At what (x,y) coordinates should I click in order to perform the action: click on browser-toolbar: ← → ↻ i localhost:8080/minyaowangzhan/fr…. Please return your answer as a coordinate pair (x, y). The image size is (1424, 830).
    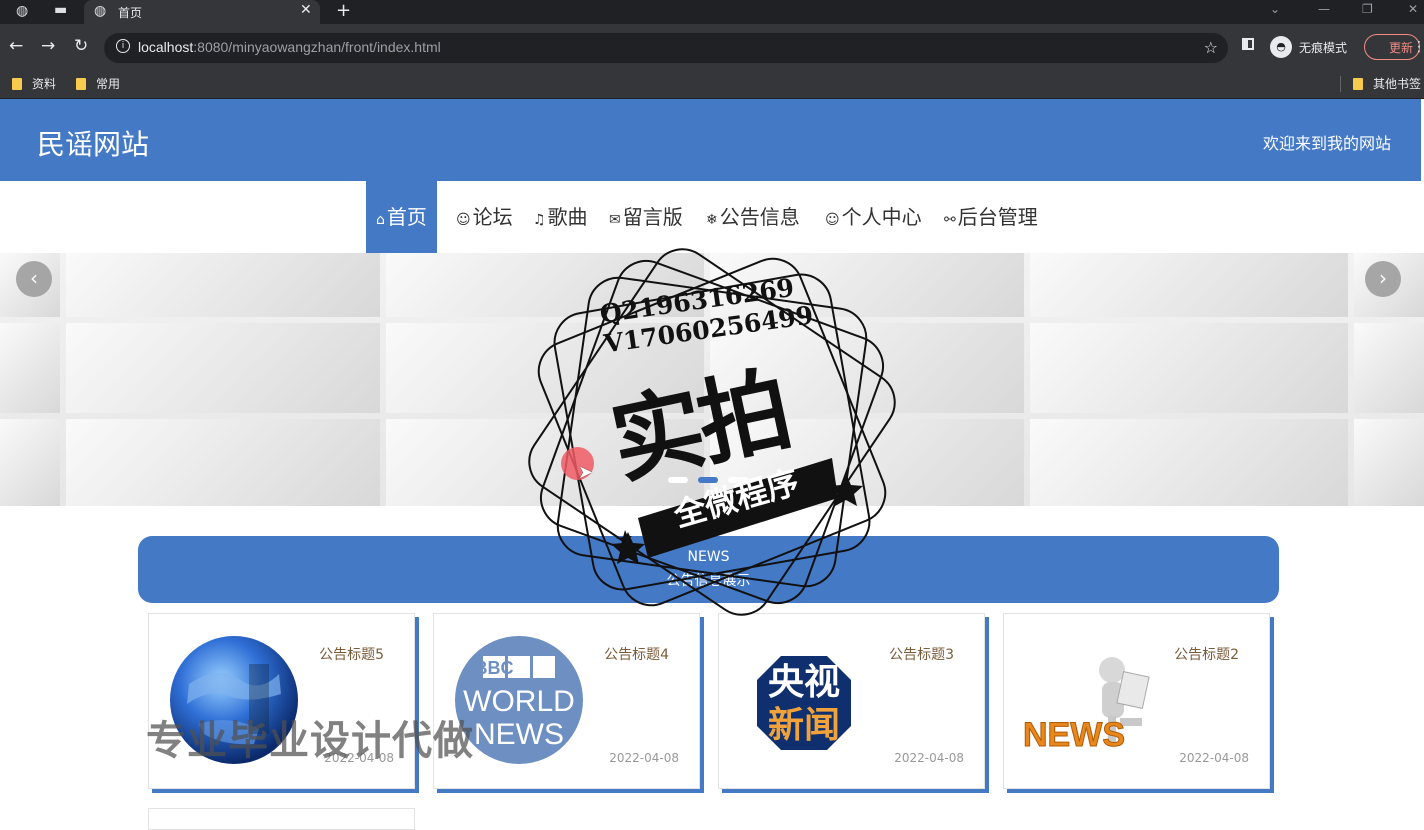
    Looking at the image, I should click on (712, 47).